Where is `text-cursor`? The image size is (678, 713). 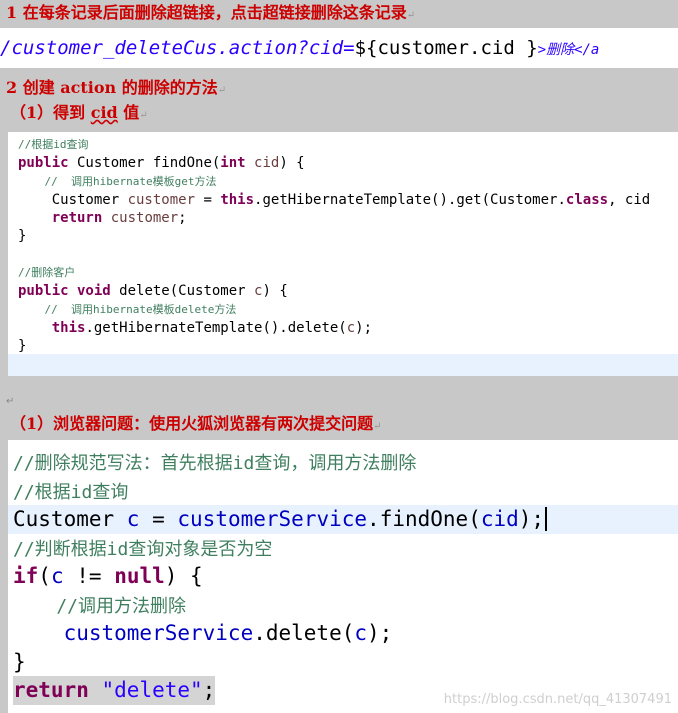
text-cursor is located at coordinates (546, 519).